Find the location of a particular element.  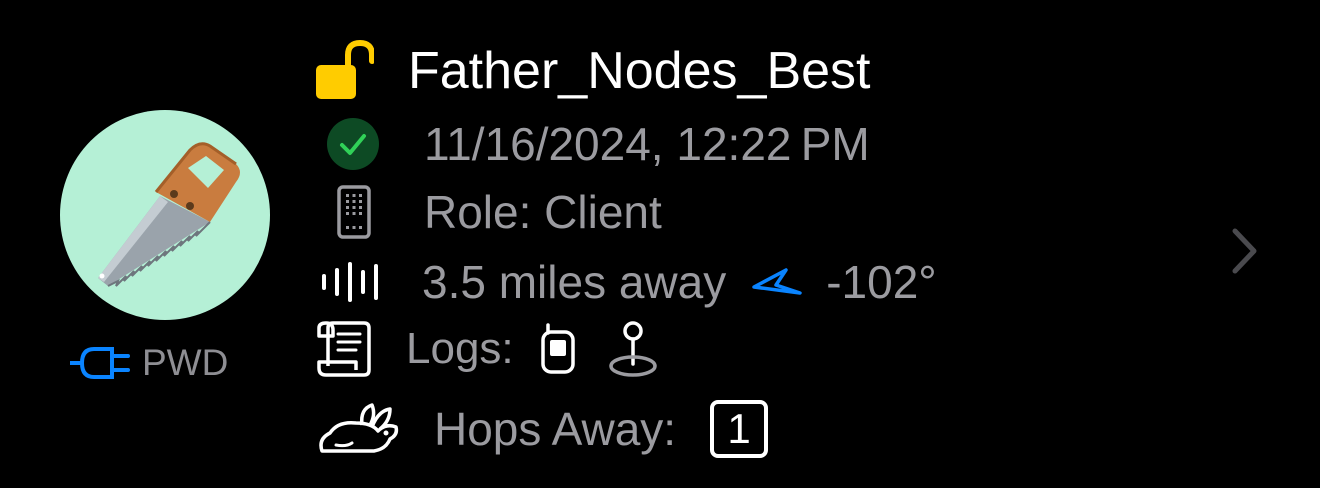

scroll-icon is located at coordinates (344, 349).